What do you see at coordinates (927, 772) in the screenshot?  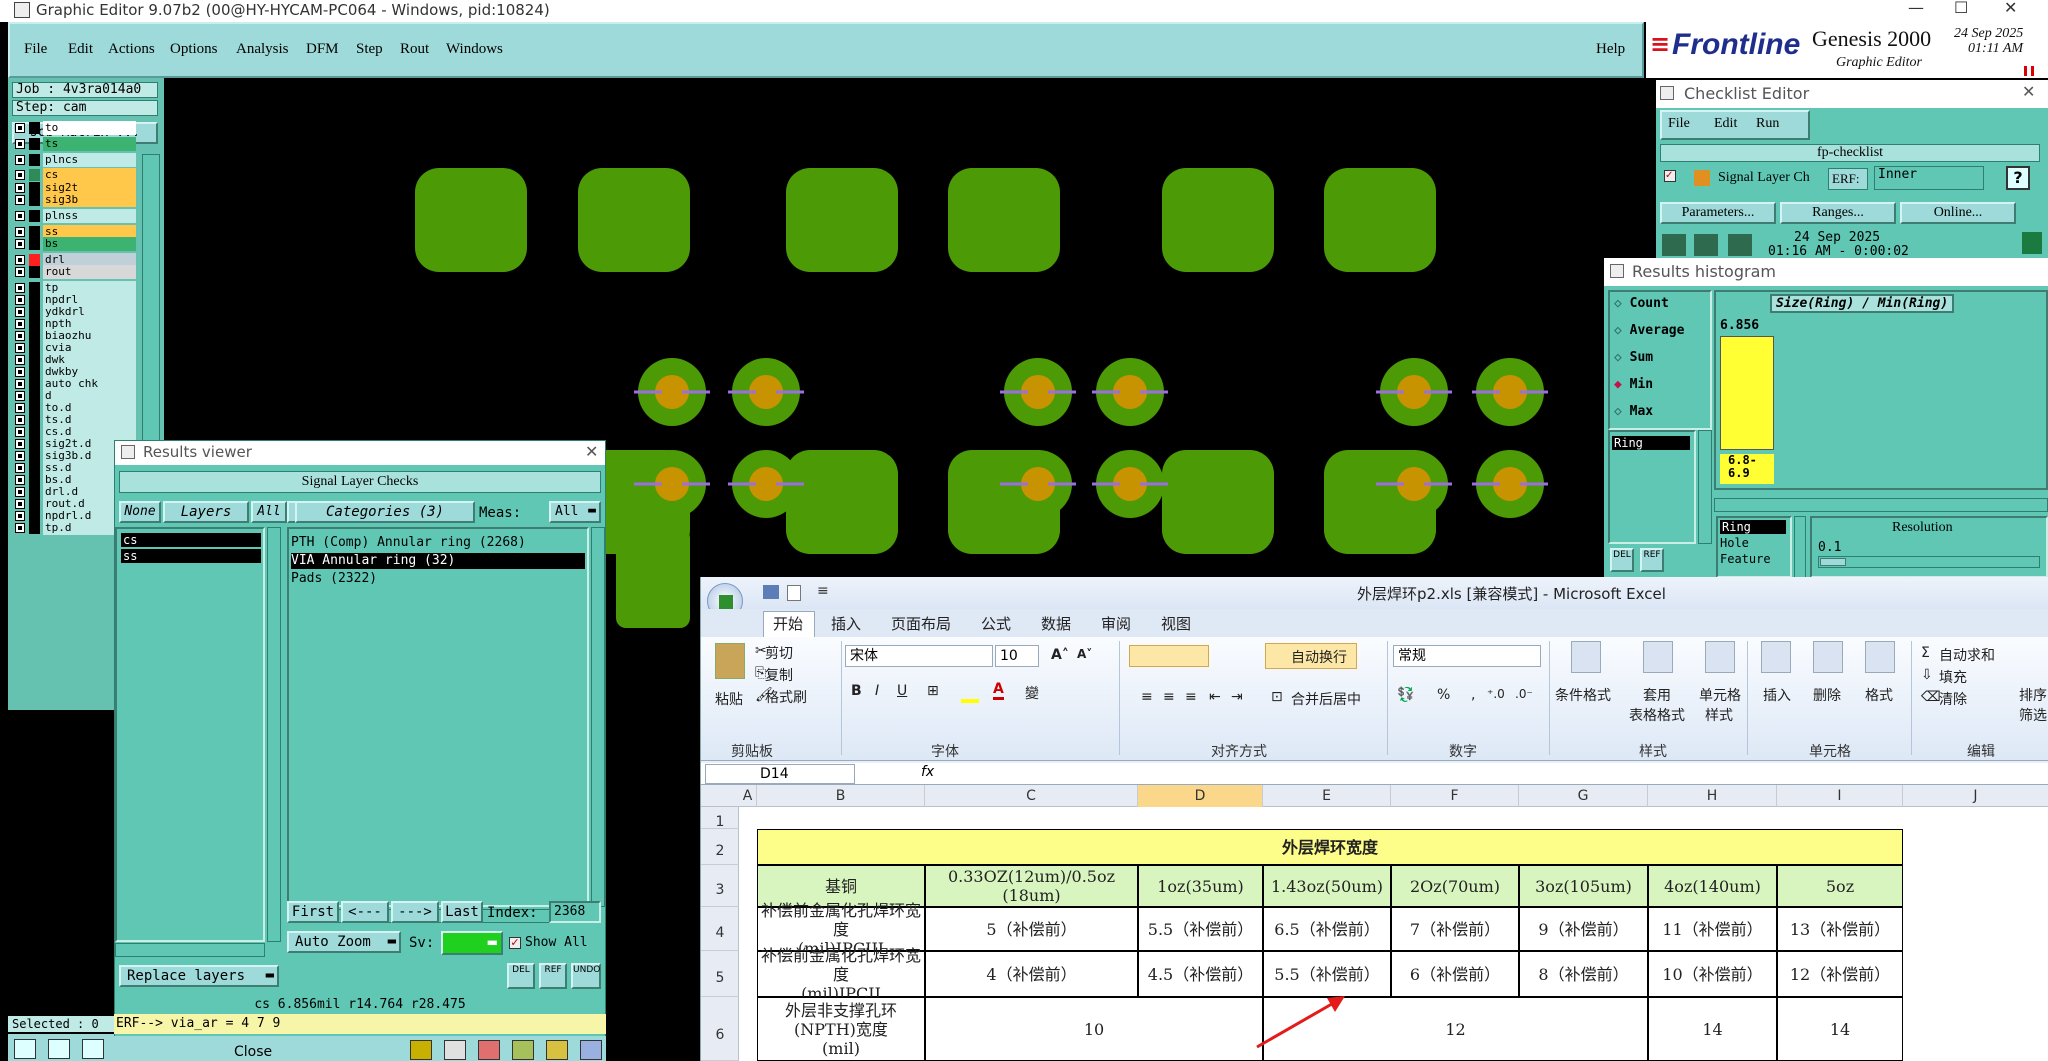 I see `fx-icon: fx` at bounding box center [927, 772].